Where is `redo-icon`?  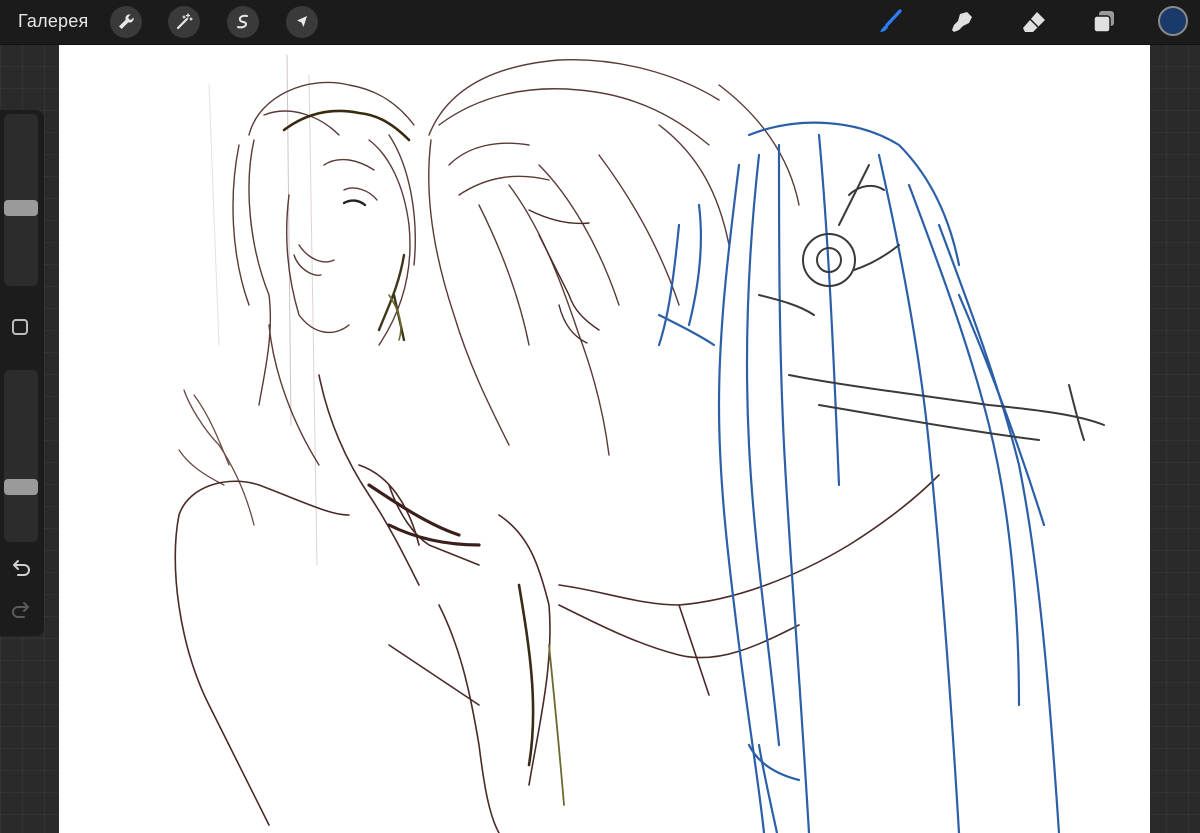
redo-icon is located at coordinates (21, 610).